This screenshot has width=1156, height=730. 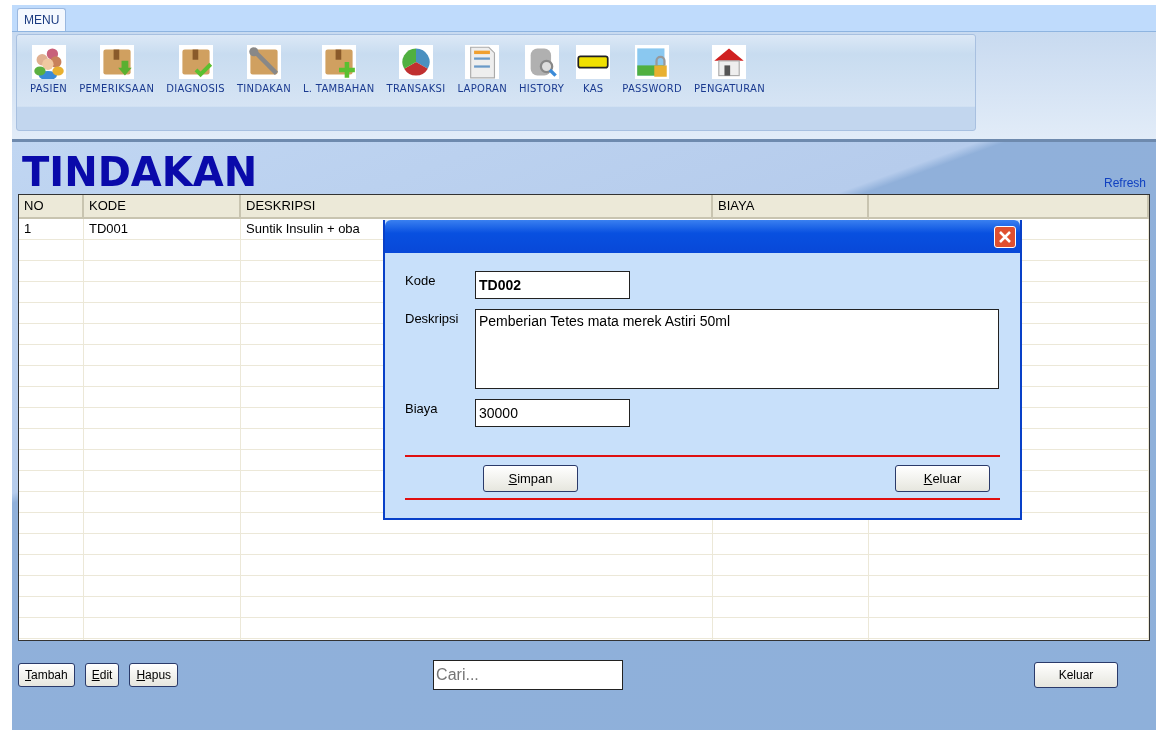 What do you see at coordinates (140, 172) in the screenshot?
I see `page-title: TINDAKAN` at bounding box center [140, 172].